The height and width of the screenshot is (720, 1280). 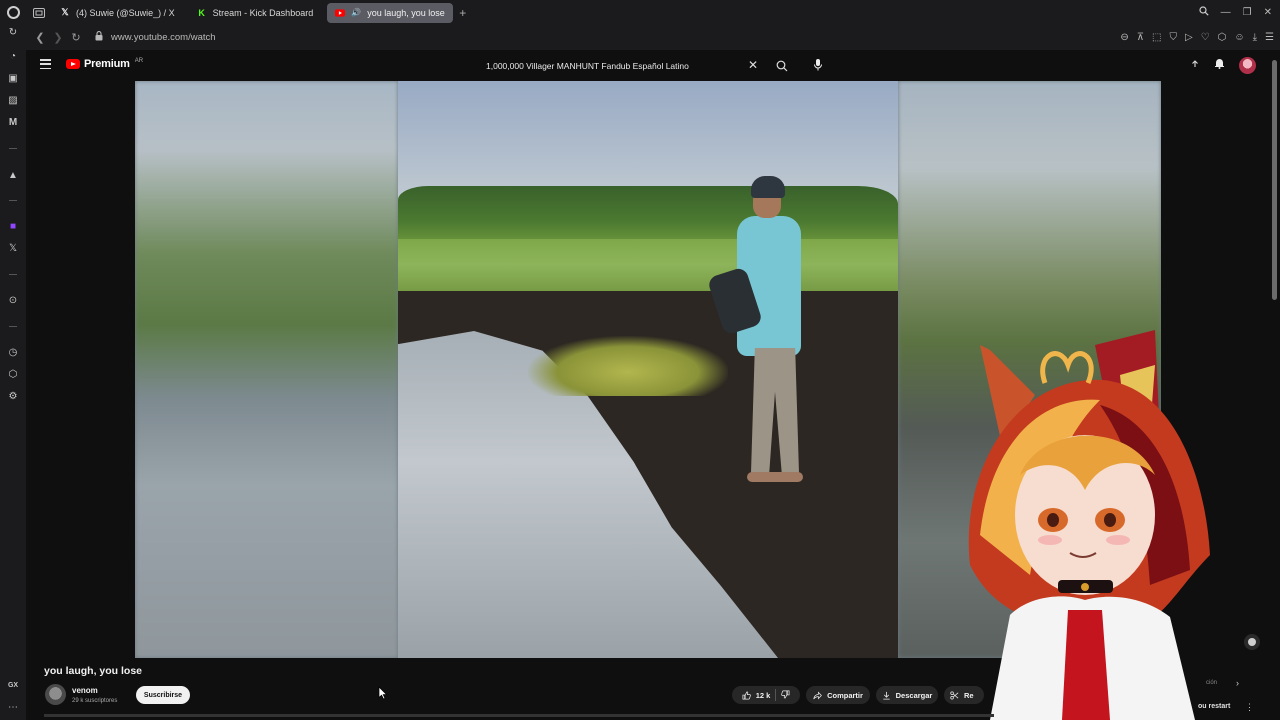 I want to click on youtube-premium-logo: Premium AR, so click(x=104, y=64).